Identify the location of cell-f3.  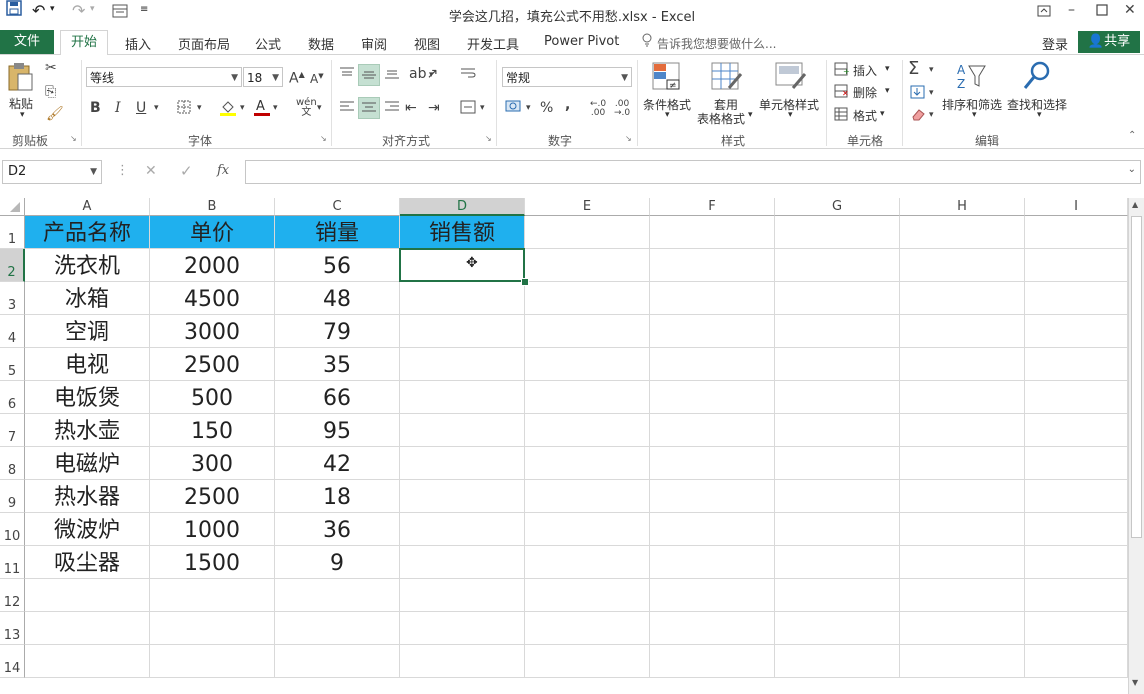
(712, 298).